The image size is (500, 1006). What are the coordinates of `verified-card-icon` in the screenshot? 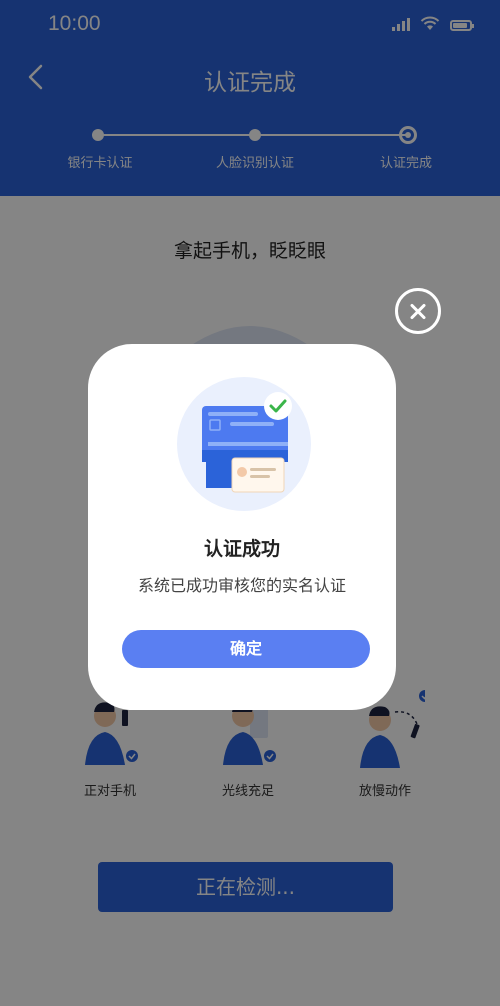 It's located at (244, 444).